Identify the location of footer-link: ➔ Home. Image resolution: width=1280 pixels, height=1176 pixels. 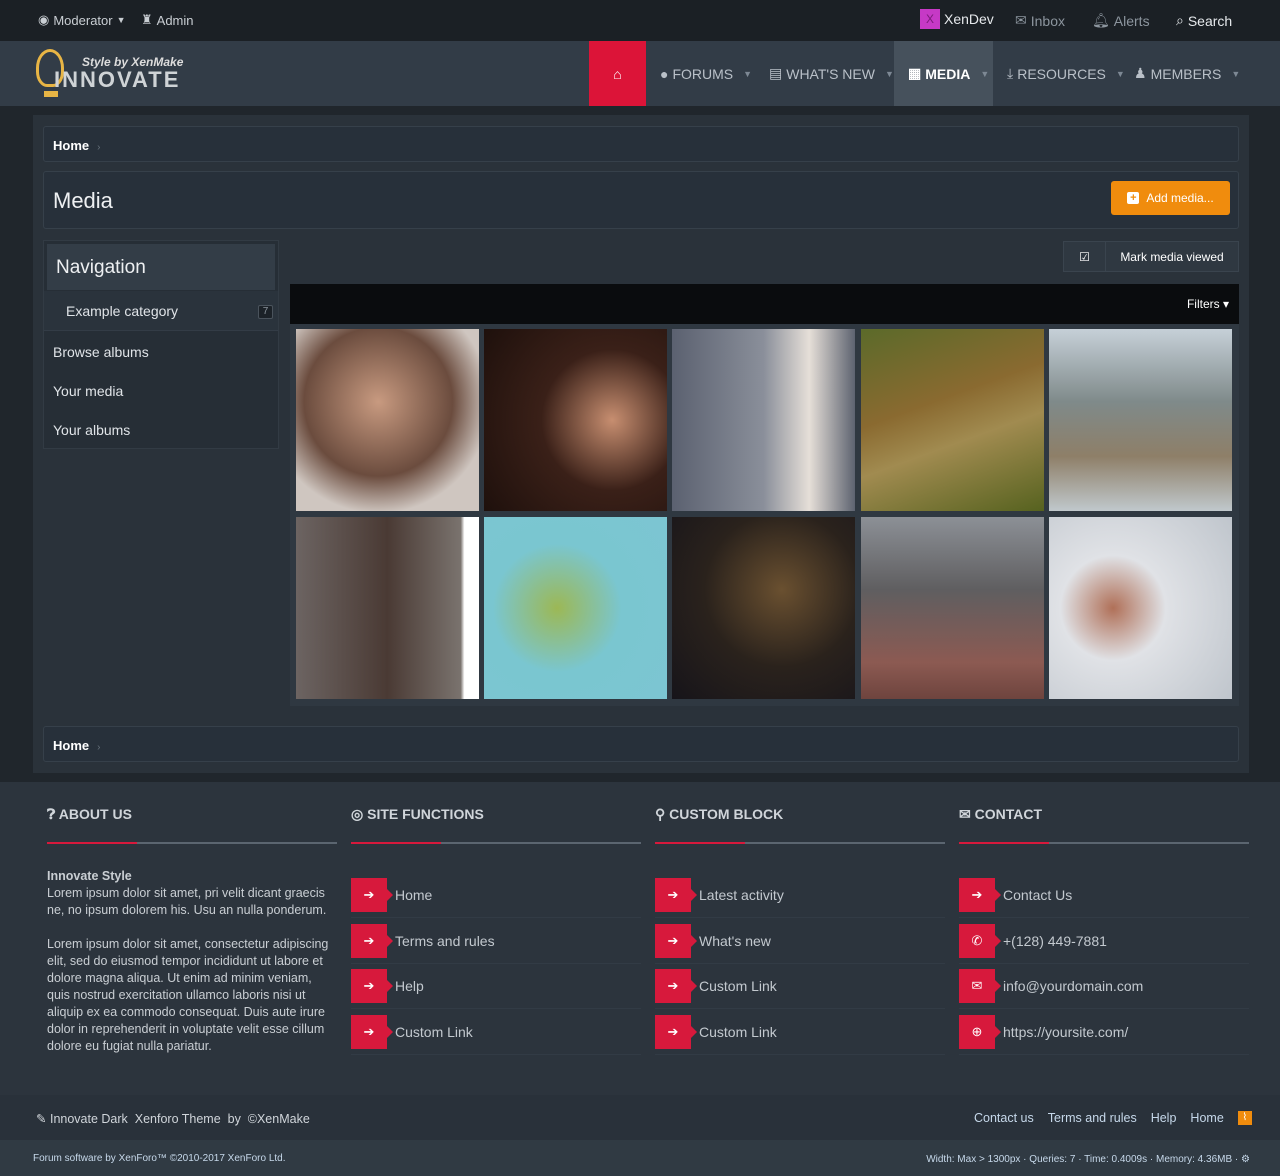
(496, 895).